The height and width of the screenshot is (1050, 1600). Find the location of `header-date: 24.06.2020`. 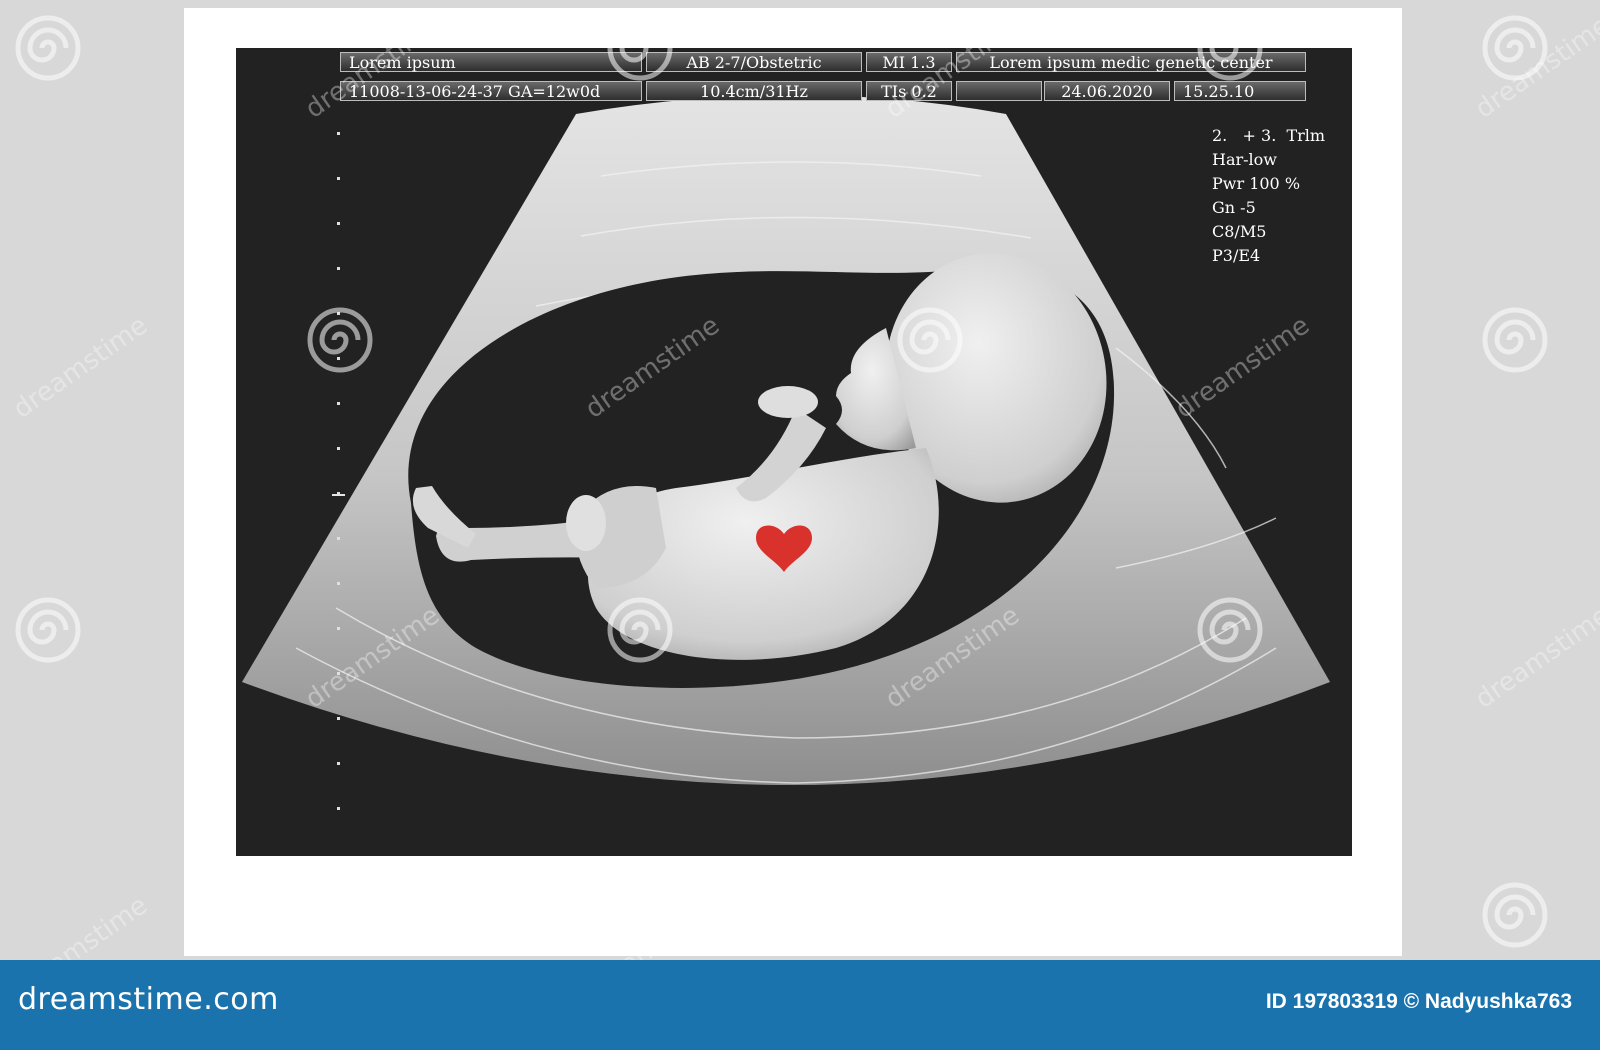

header-date: 24.06.2020 is located at coordinates (1107, 91).